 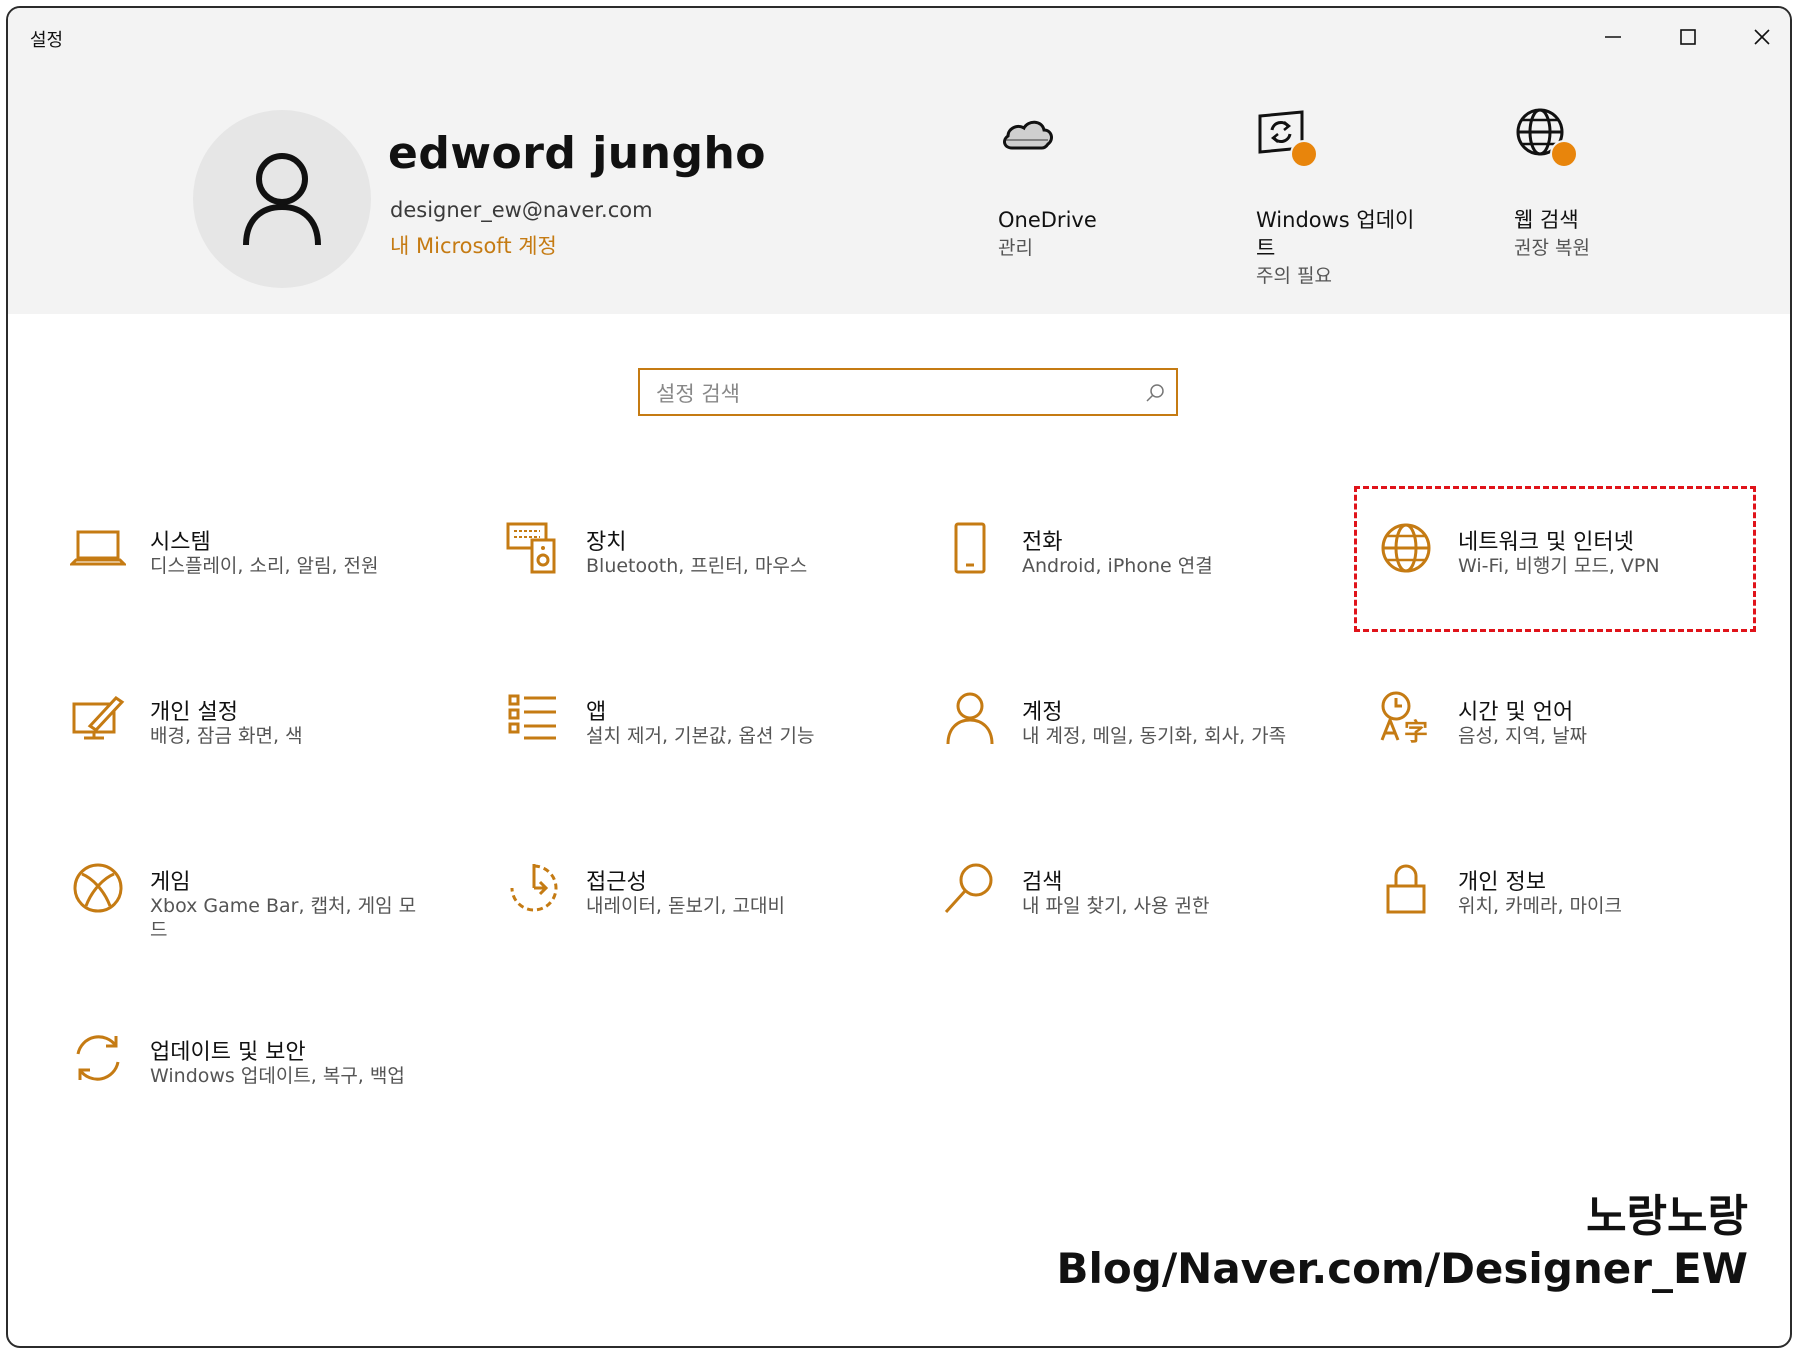 I want to click on category-time-language: 字 시간 및 언어 음성, 지역, 날짜, so click(x=1568, y=750).